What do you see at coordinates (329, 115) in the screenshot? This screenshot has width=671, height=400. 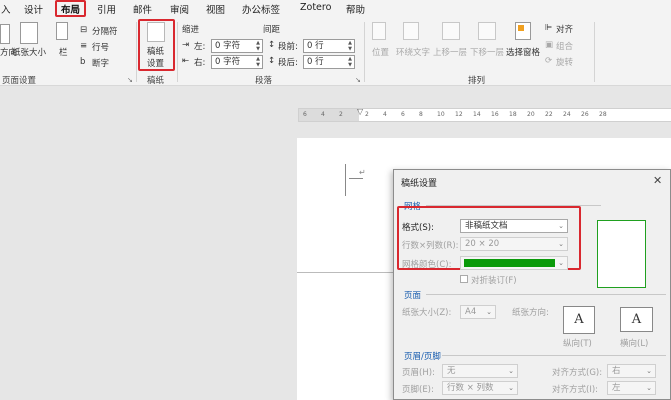 I see `ruler-margin` at bounding box center [329, 115].